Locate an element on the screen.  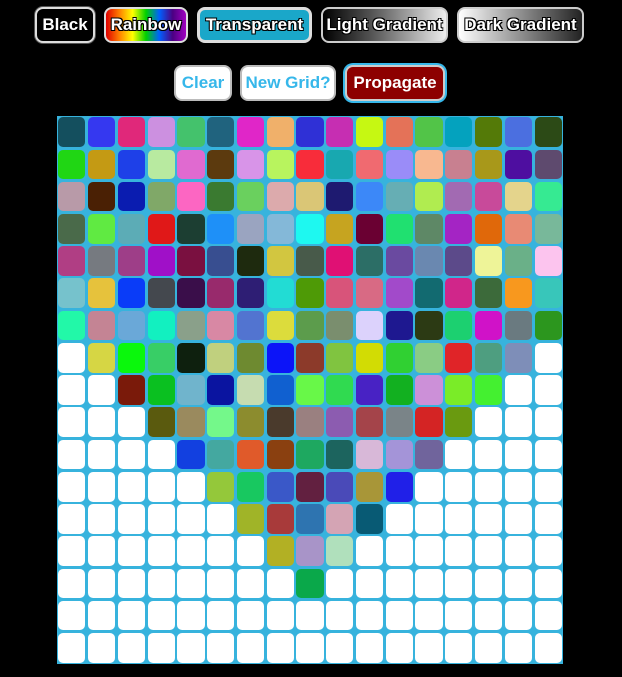
clear-button: Clear is located at coordinates (203, 83).